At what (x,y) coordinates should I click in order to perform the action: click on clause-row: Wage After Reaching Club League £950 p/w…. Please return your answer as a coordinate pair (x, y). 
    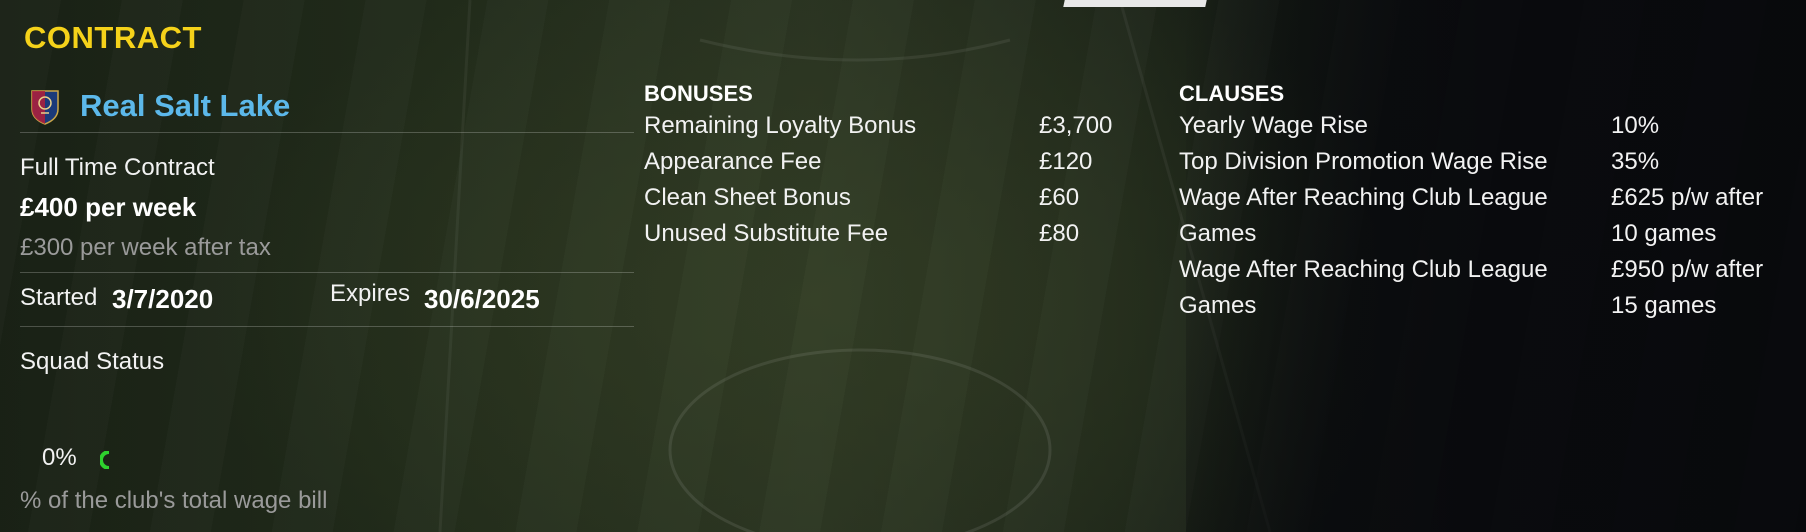
    Looking at the image, I should click on (1489, 270).